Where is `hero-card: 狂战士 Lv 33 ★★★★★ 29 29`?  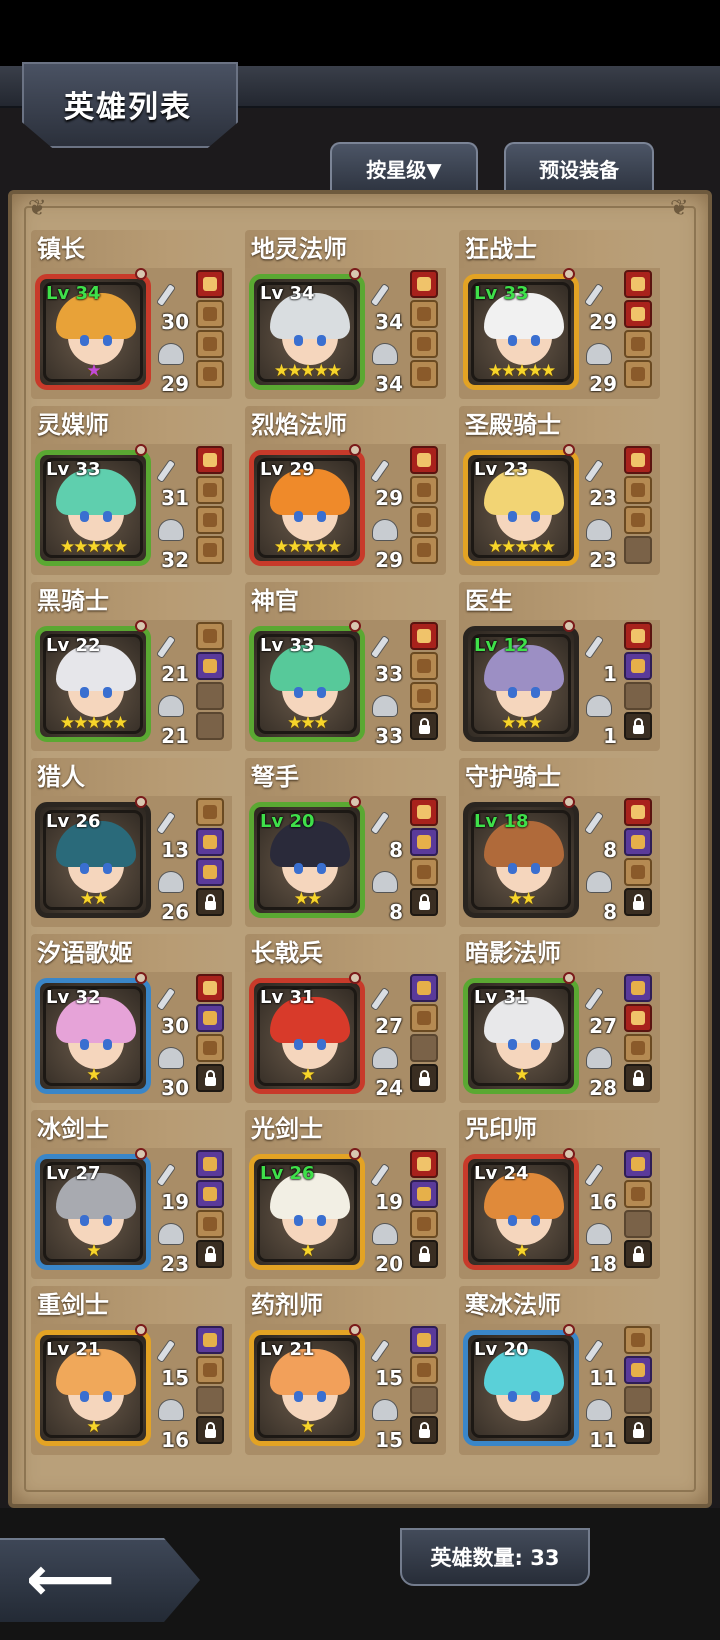
hero-card: 狂战士 Lv 33 ★★★★★ 29 29 is located at coordinates (559, 314).